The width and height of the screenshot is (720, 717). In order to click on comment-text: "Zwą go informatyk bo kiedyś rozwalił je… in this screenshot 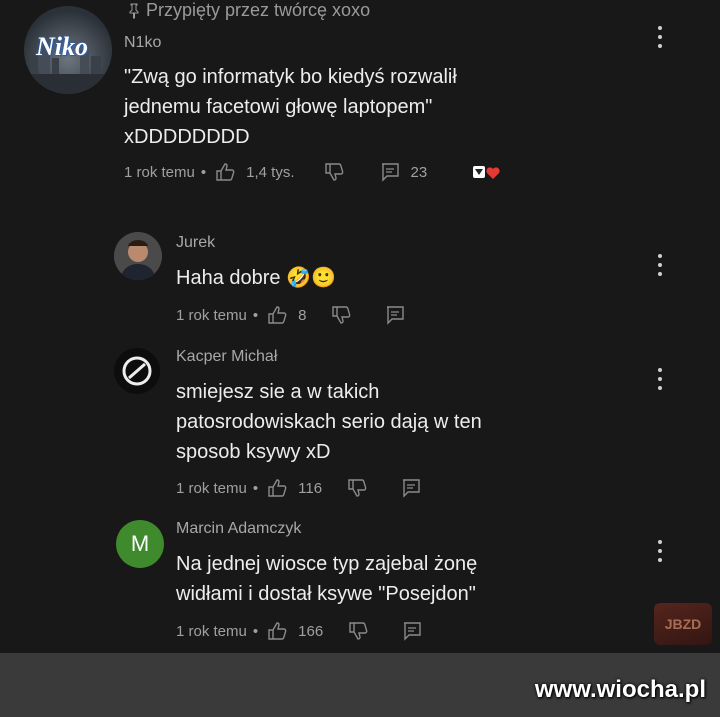, I will do `click(290, 107)`.